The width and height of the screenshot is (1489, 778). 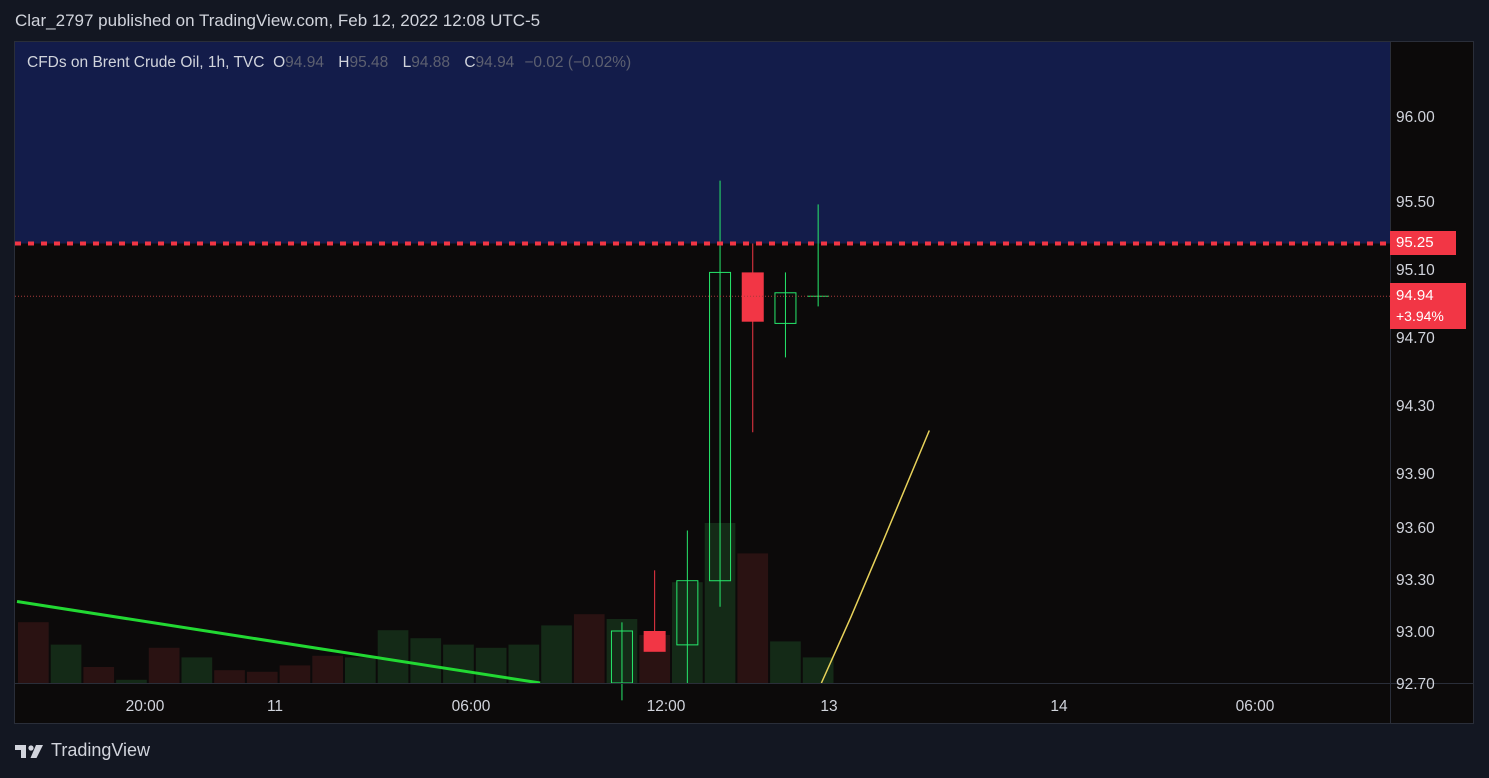 I want to click on x-tick-label: 20:00, so click(x=145, y=706).